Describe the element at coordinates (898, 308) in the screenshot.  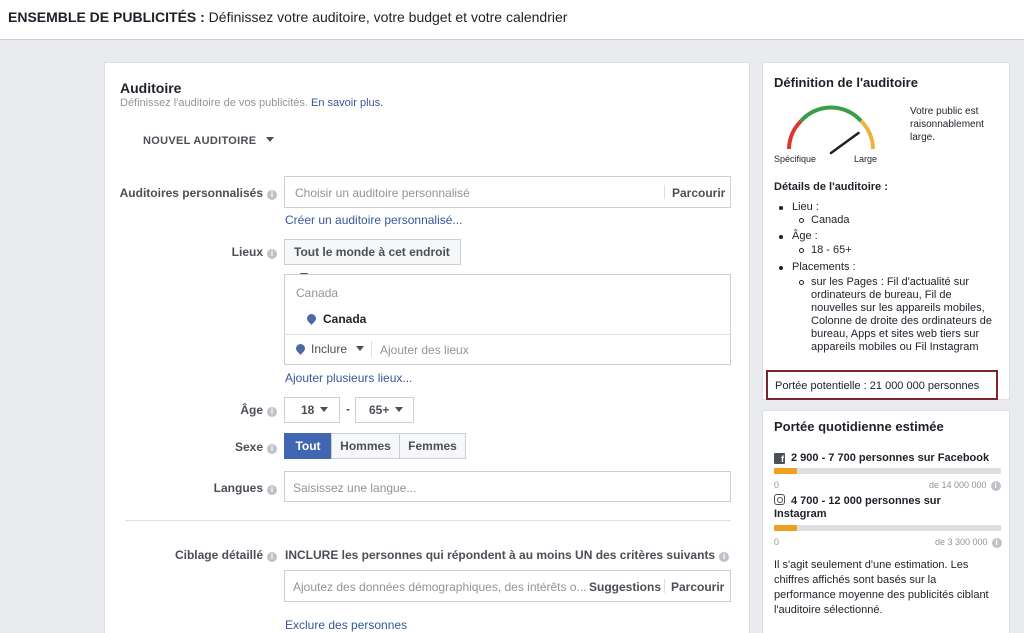
I see `placements-line: nouvelles sur les appareils mobiles,` at that location.